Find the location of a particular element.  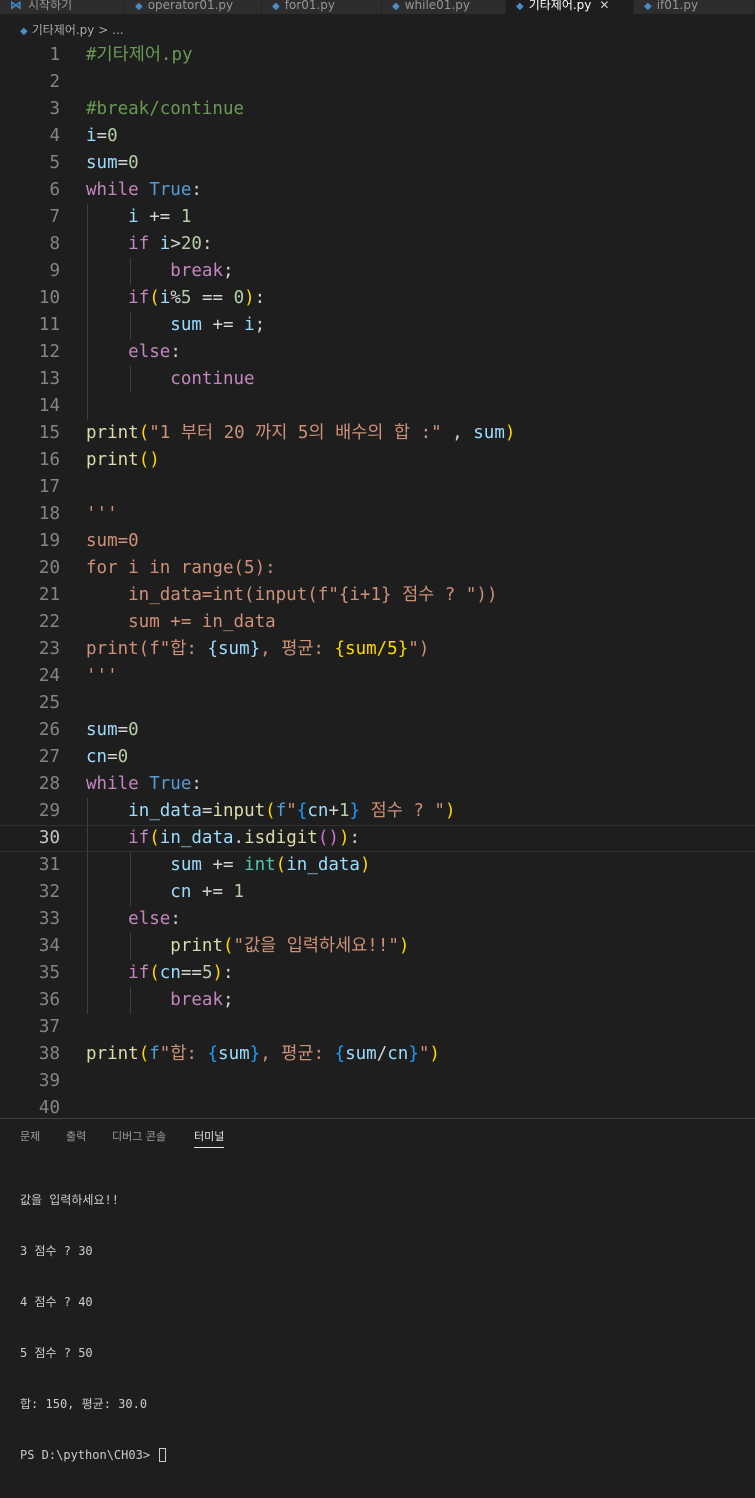

code-line: 27 cn=0 is located at coordinates (377, 757).